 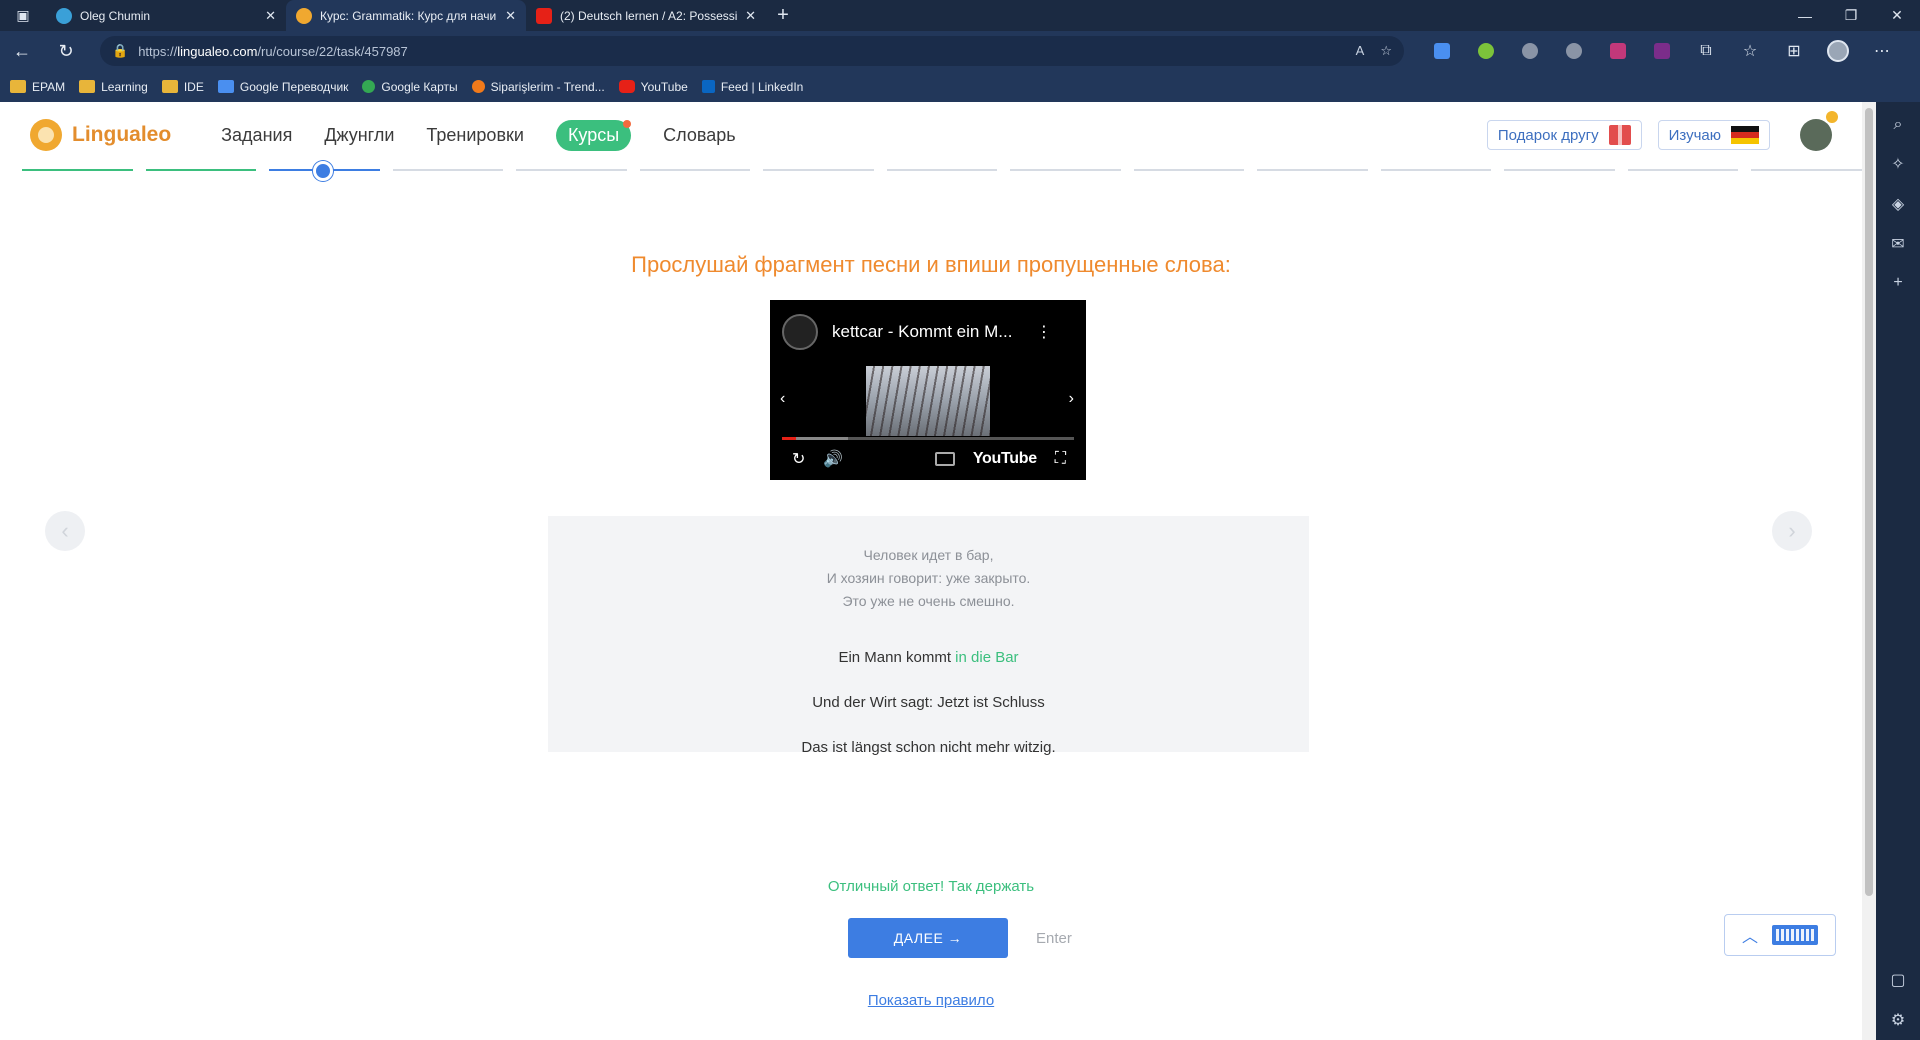 What do you see at coordinates (1819, 131) in the screenshot?
I see `user-avatar` at bounding box center [1819, 131].